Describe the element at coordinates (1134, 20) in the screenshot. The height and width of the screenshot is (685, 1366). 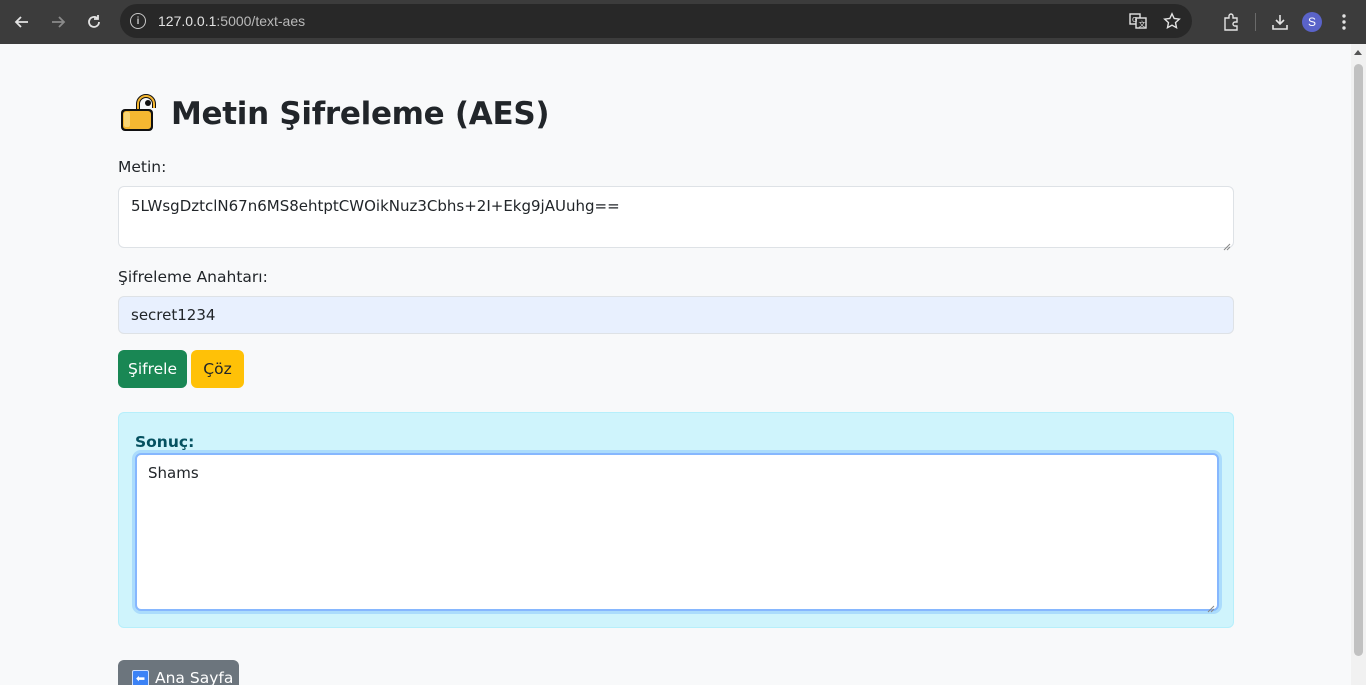
I see `svg-text: G` at that location.